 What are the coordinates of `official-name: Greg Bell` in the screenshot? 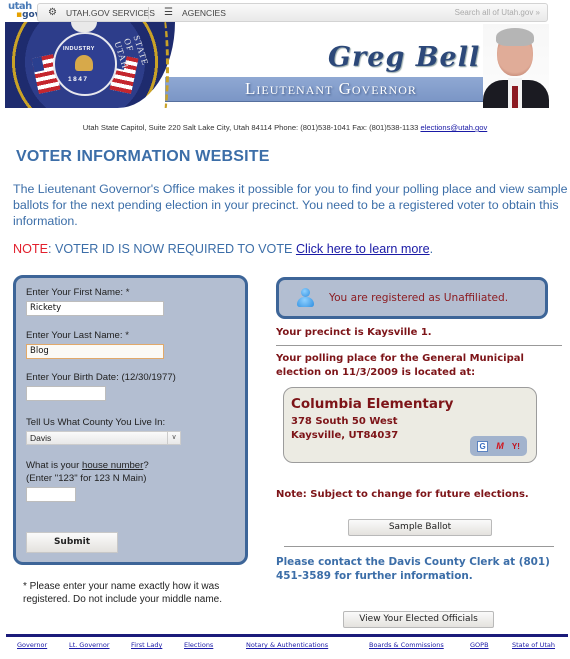 It's located at (404, 57).